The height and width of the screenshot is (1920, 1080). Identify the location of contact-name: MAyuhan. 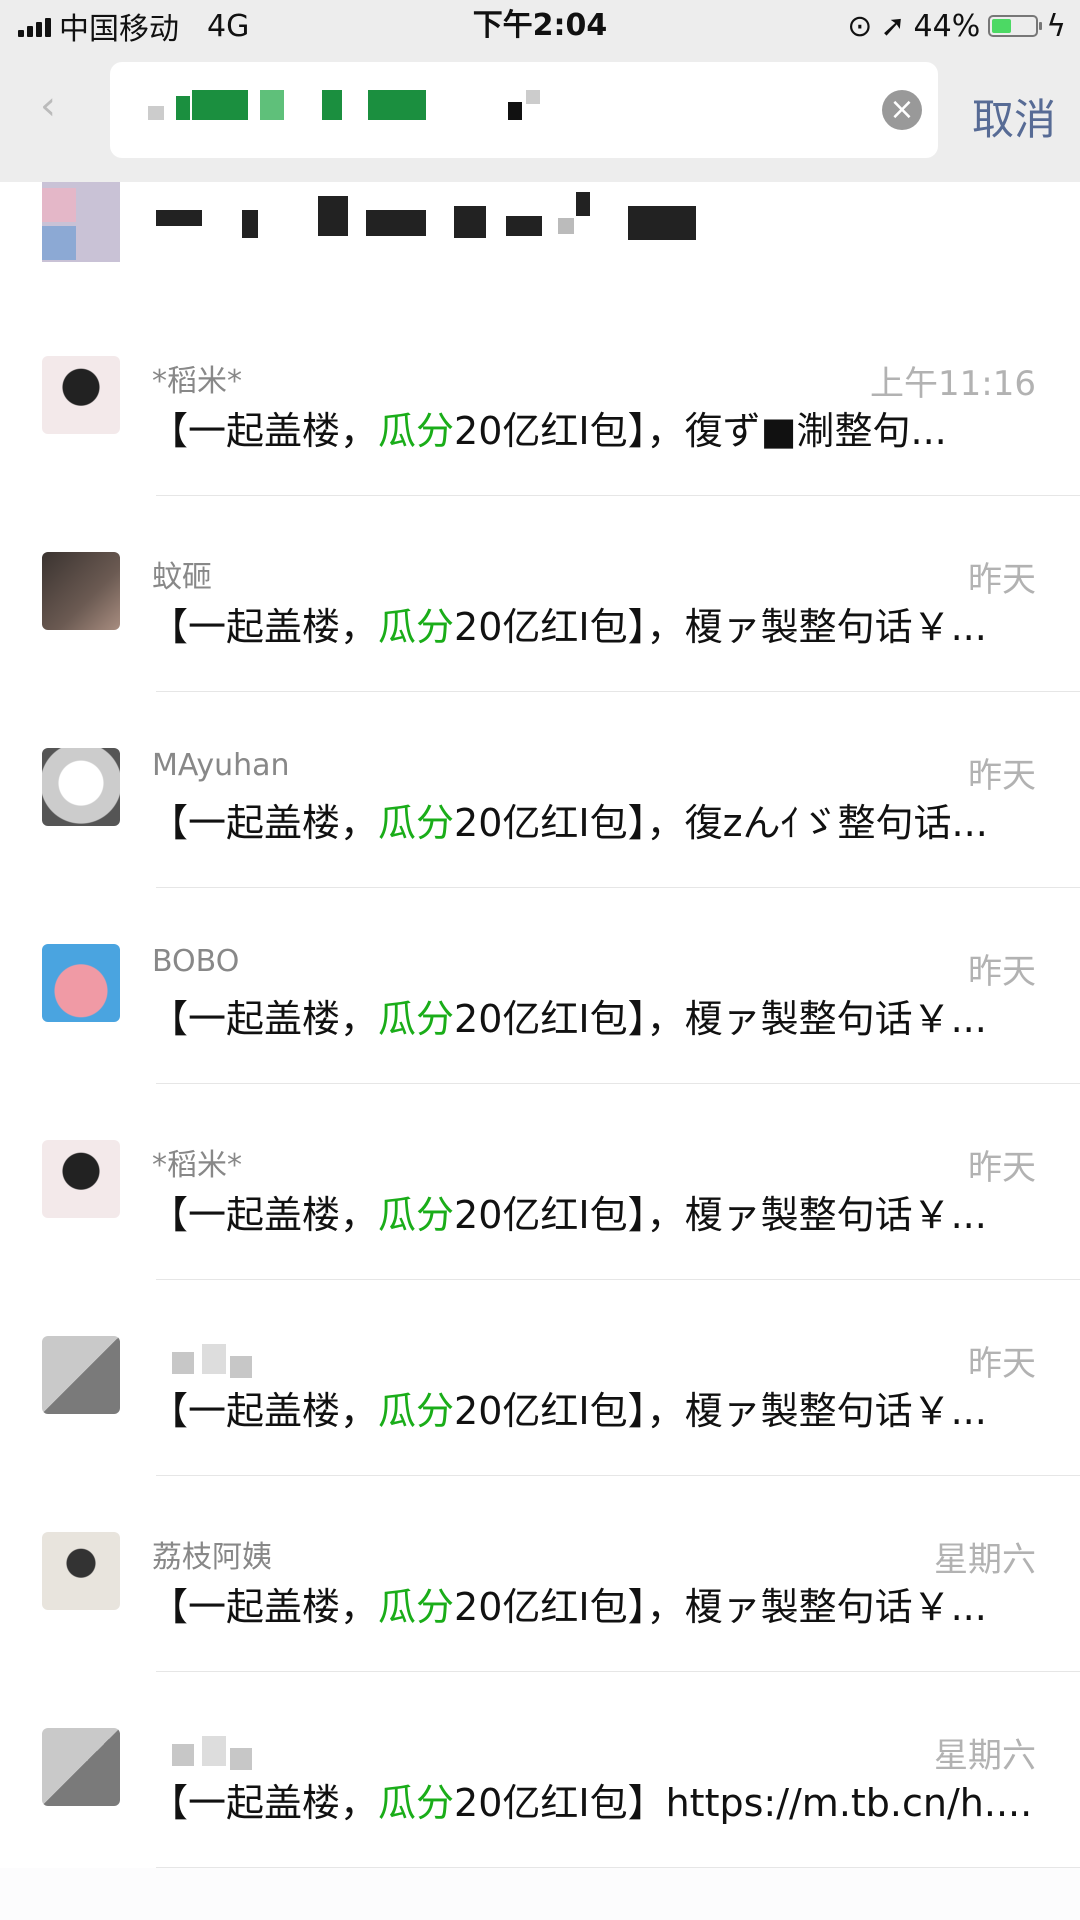
(221, 765).